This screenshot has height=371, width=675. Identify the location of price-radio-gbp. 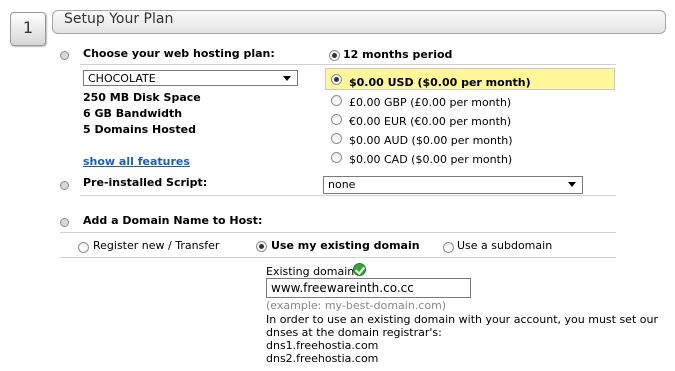
(336, 100).